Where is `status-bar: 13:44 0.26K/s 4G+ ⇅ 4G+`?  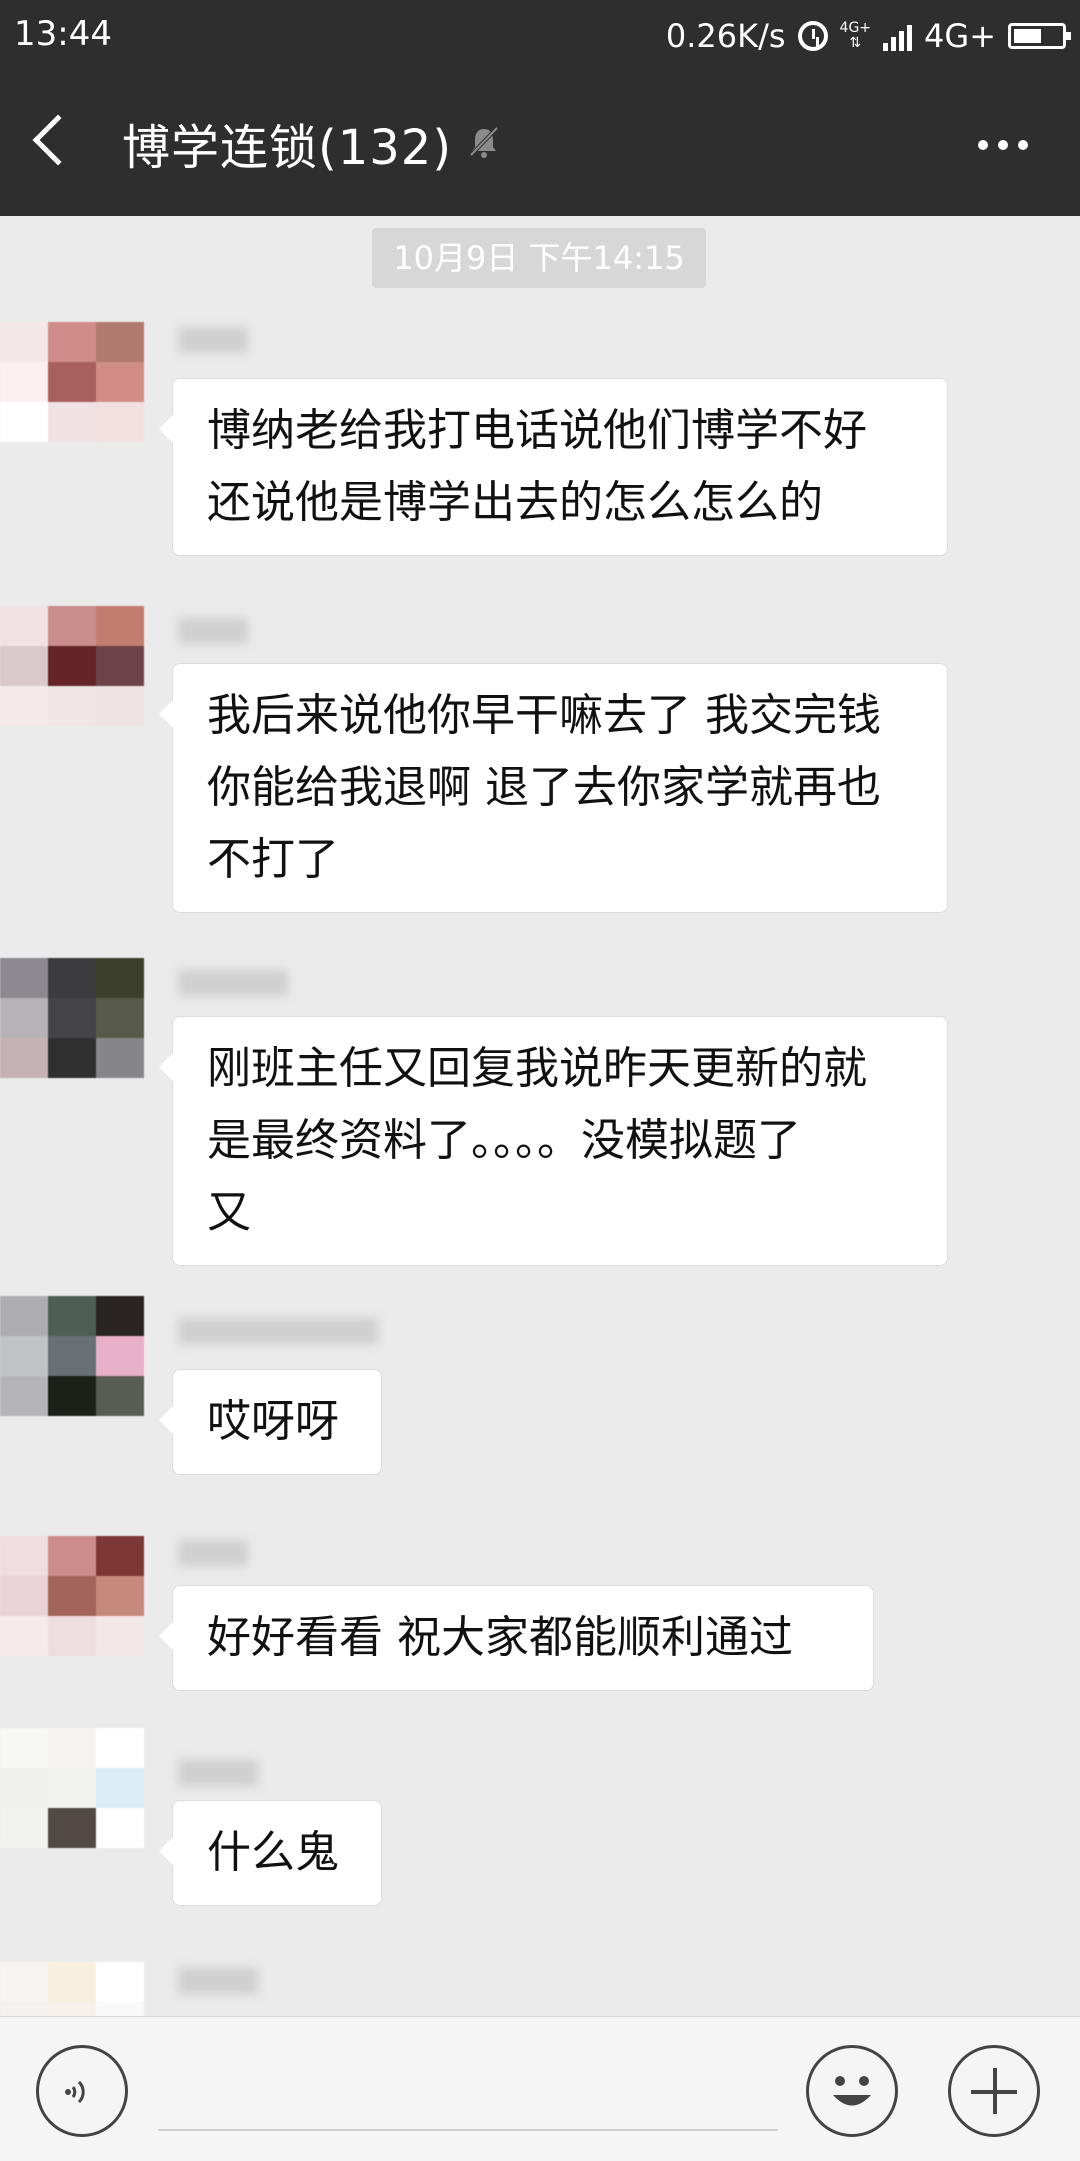
status-bar: 13:44 0.26K/s 4G+ ⇅ 4G+ is located at coordinates (540, 37).